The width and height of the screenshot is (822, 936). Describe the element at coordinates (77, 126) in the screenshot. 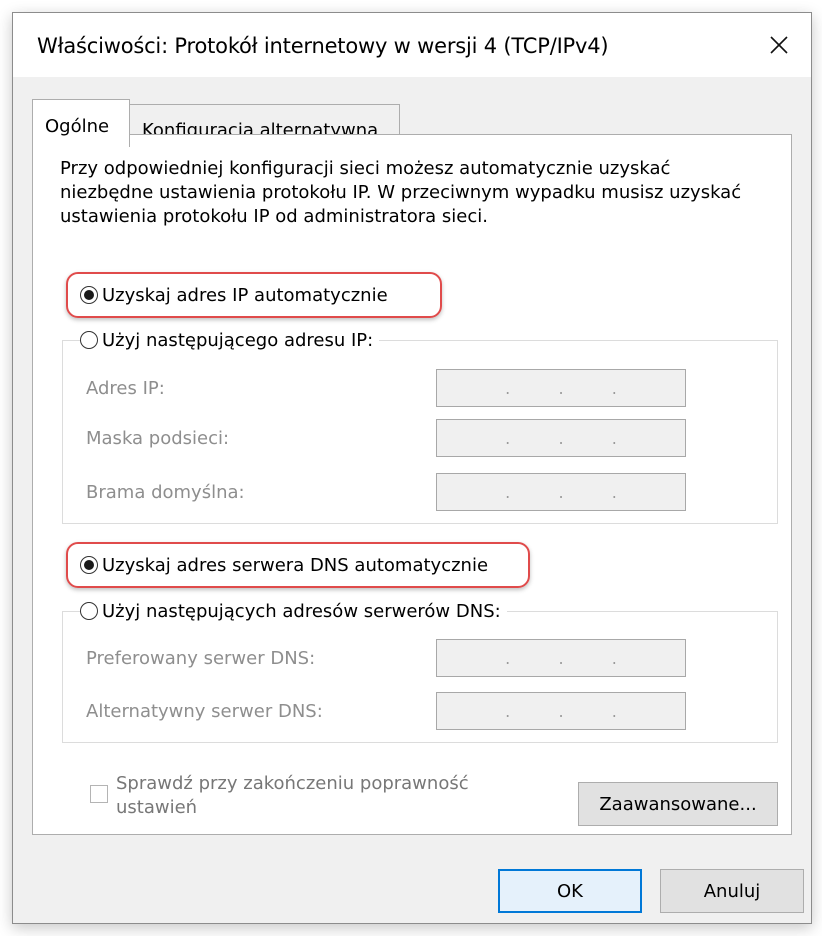

I see `tab-general-label: Ogólne` at that location.